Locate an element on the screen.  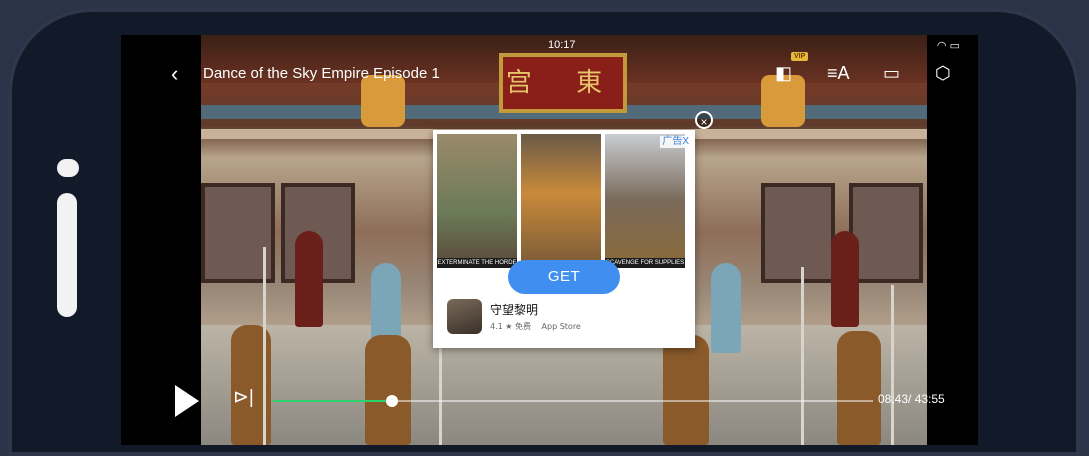
get-button: GET is located at coordinates (564, 277).